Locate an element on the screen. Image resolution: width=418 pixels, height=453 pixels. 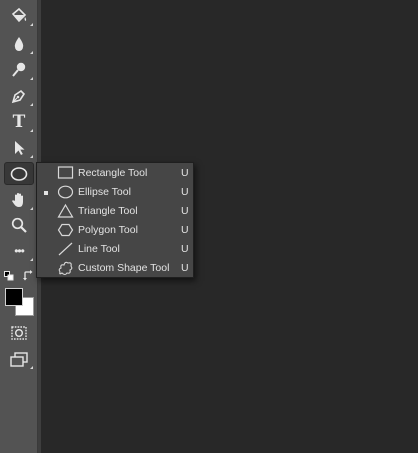
flyout-item-custom-shape: Custom Shape Tool U is located at coordinates (115, 268).